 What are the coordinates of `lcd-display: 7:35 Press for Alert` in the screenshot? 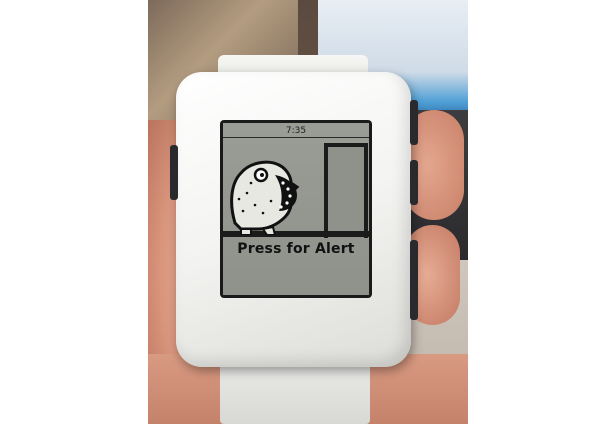 It's located at (296, 209).